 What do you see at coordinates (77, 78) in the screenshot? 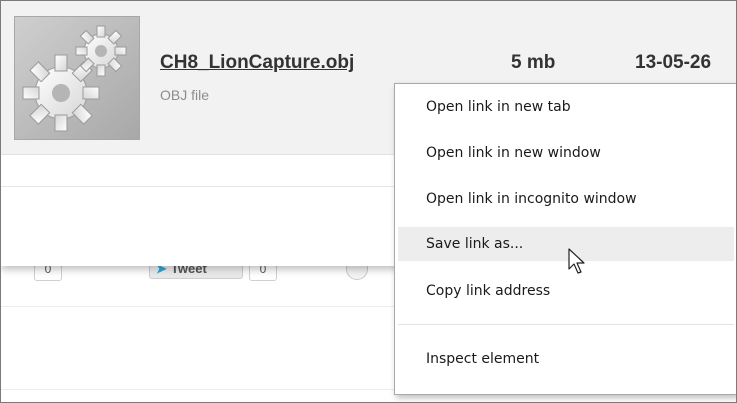
I see `gears-icon` at bounding box center [77, 78].